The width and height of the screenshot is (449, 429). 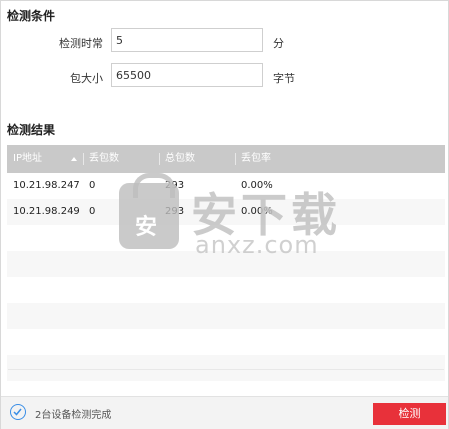 What do you see at coordinates (409, 414) in the screenshot?
I see `detect-button: 检测` at bounding box center [409, 414].